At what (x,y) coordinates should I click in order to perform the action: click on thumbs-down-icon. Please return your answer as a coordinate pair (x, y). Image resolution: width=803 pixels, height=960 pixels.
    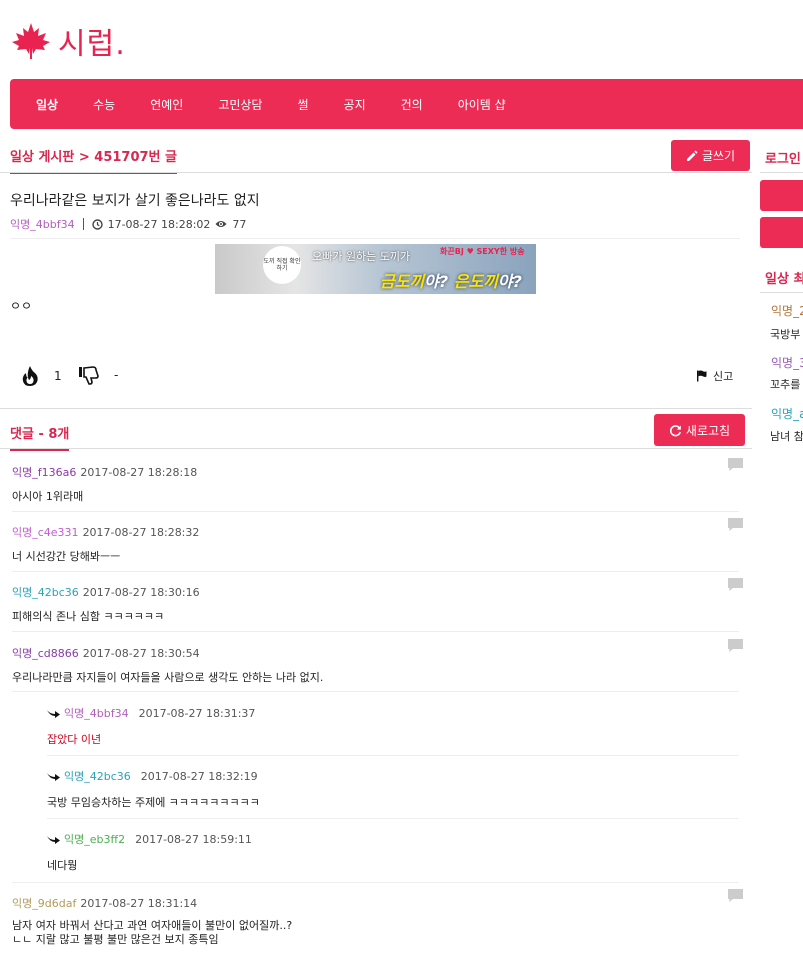
    Looking at the image, I should click on (89, 375).